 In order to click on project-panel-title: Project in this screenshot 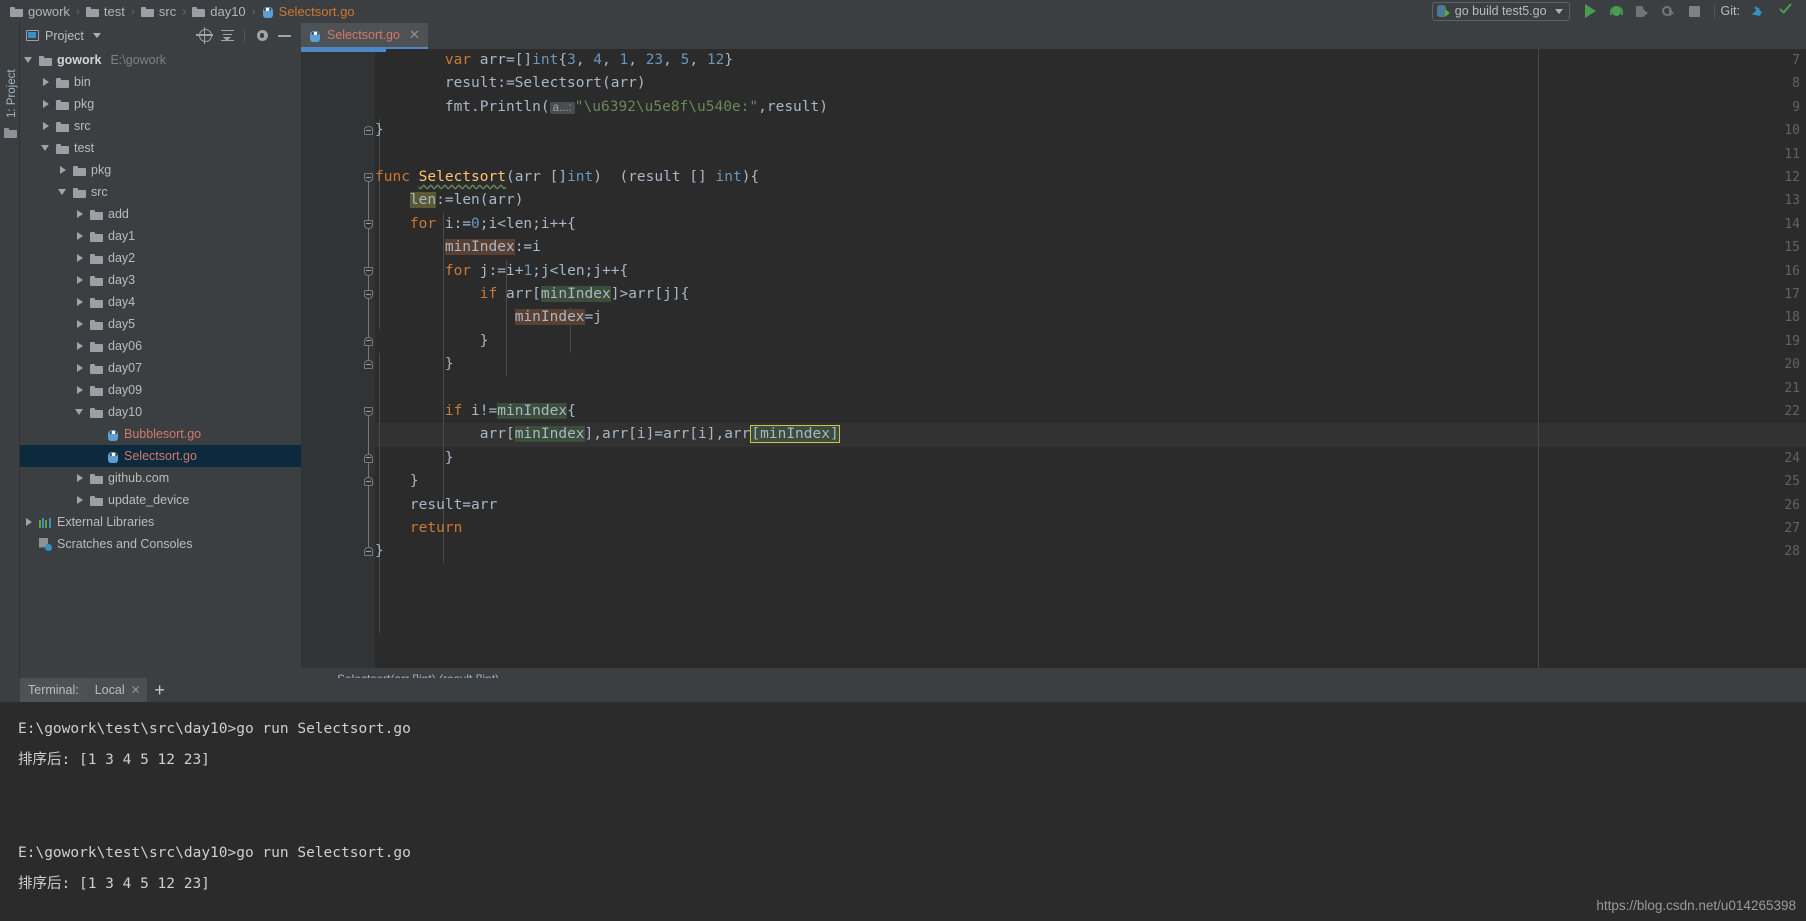, I will do `click(63, 36)`.